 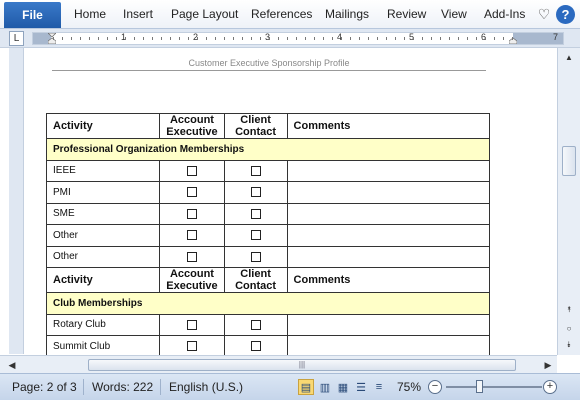 What do you see at coordinates (504, 14) in the screenshot?
I see `tab-add-ins: Add-Ins` at bounding box center [504, 14].